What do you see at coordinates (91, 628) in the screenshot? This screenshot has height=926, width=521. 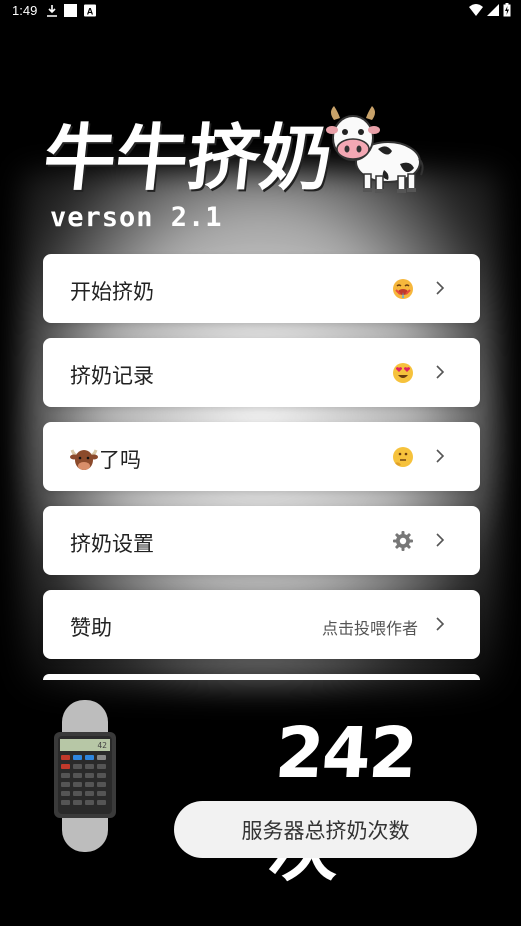 I see `menu-item-label: 赞助` at bounding box center [91, 628].